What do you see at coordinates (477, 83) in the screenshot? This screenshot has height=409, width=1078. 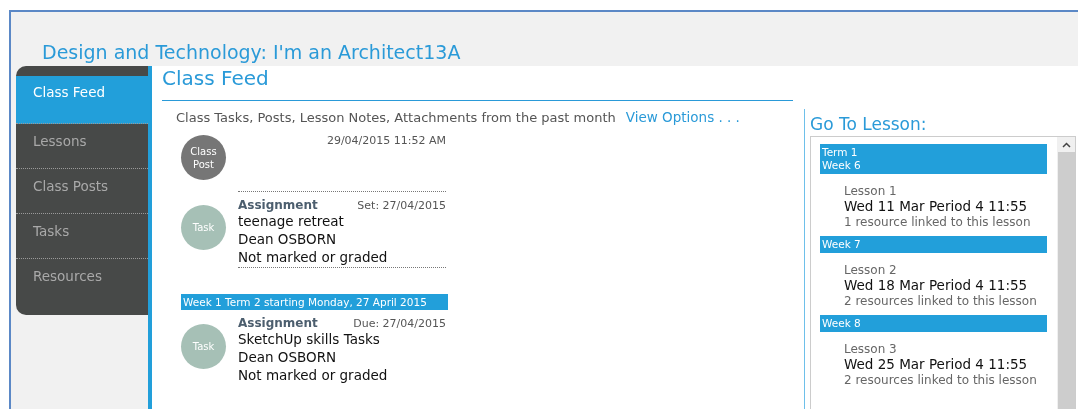 I see `section-heading: Class Feed` at bounding box center [477, 83].